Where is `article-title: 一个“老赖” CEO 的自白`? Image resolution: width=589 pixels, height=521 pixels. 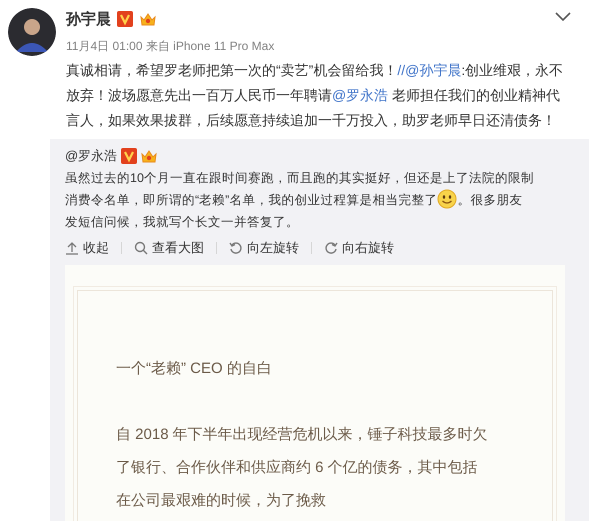
article-title: 一个“老赖” CEO 的自白 is located at coordinates (194, 368).